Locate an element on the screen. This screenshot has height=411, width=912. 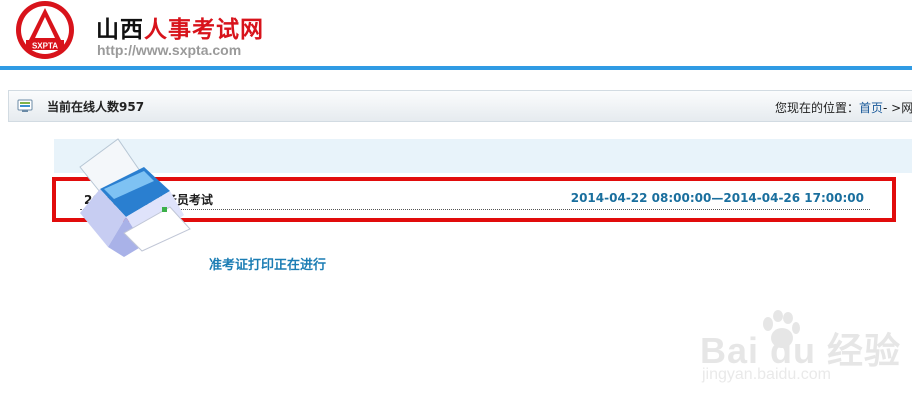
online-count: 当前在线人数957 is located at coordinates (96, 107).